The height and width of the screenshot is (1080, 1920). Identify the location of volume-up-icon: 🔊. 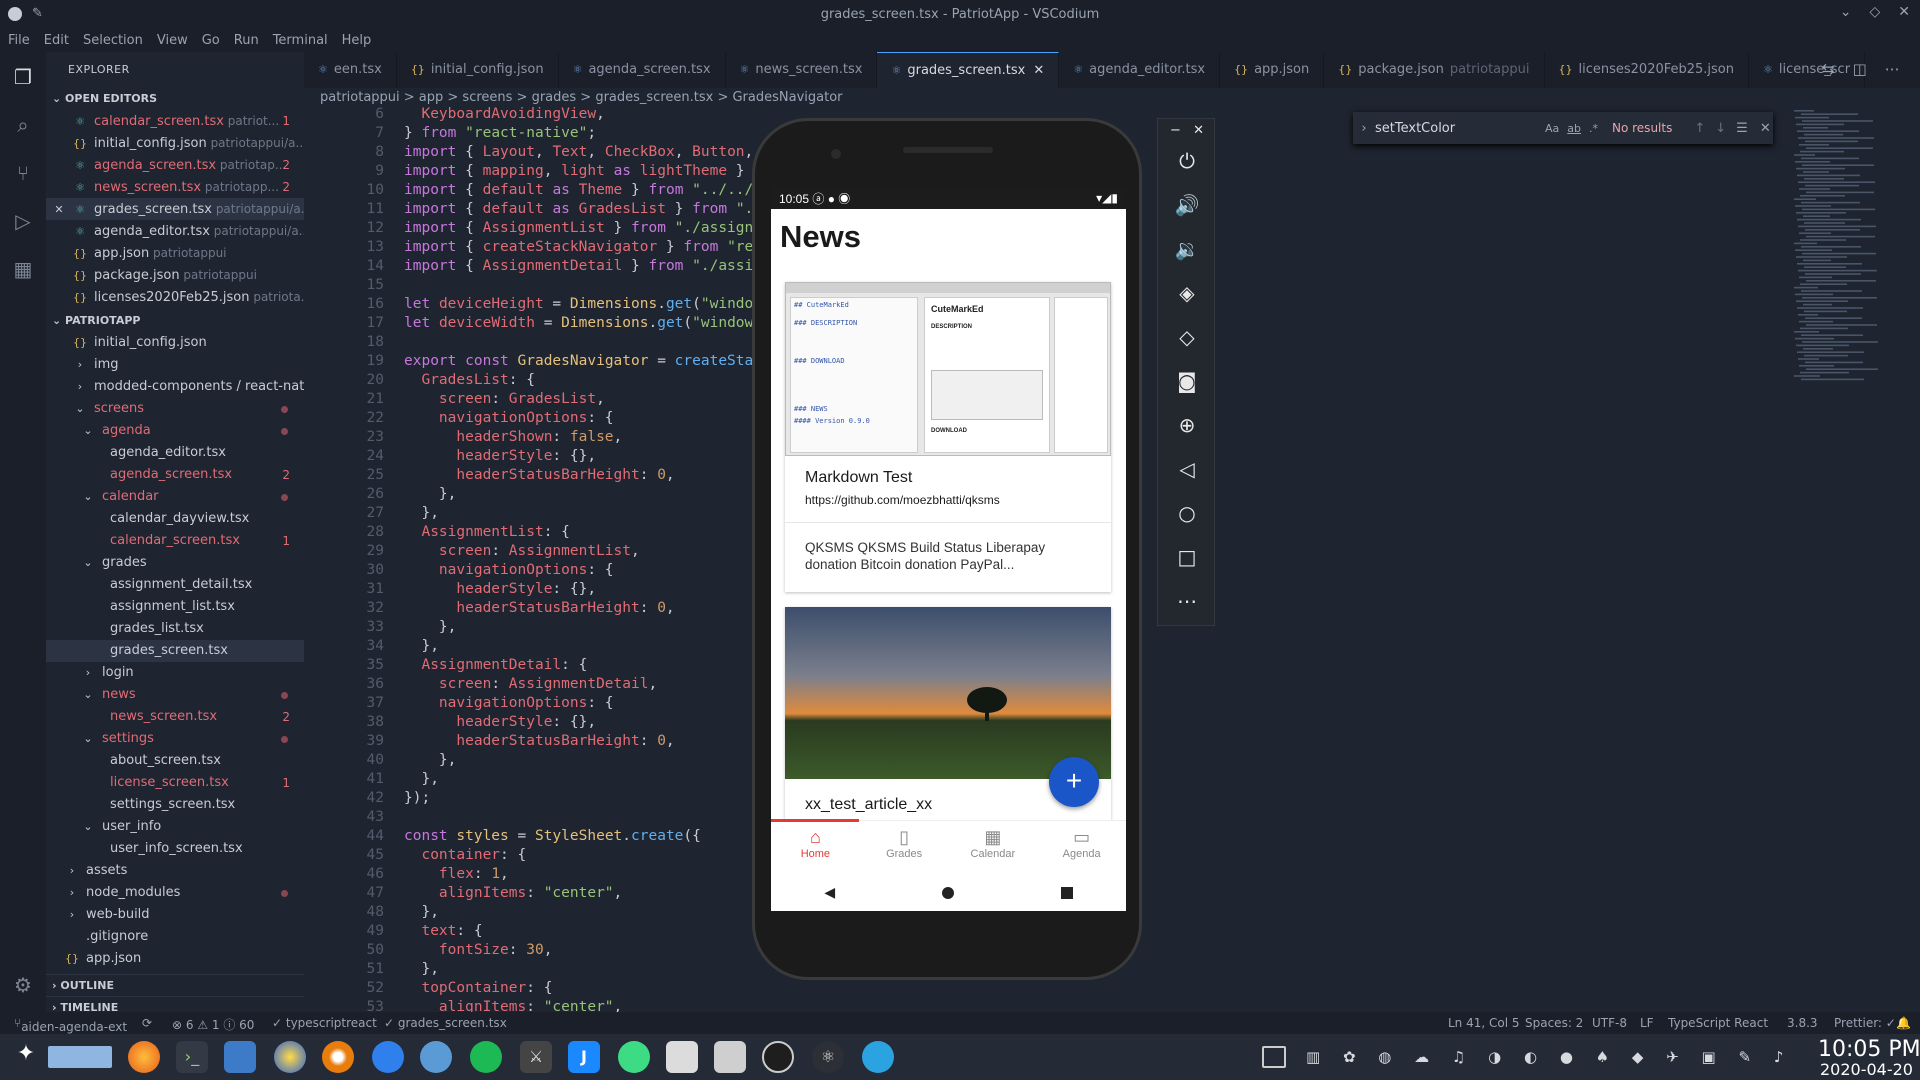
(1187, 205).